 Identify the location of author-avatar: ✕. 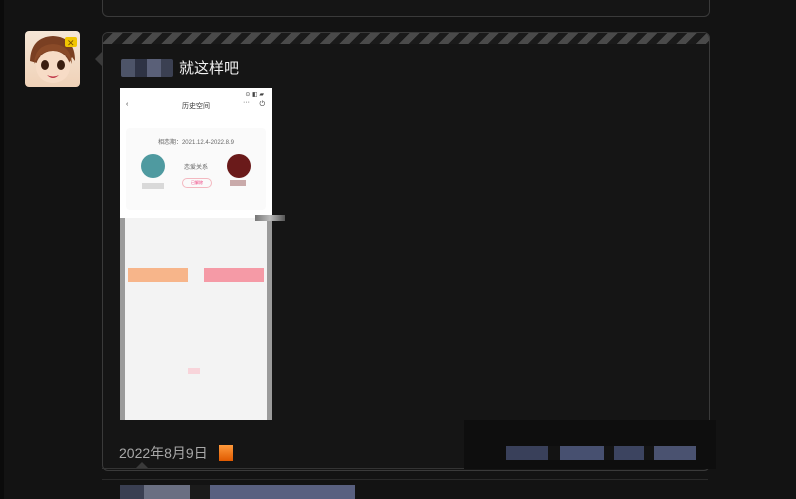
(52, 59).